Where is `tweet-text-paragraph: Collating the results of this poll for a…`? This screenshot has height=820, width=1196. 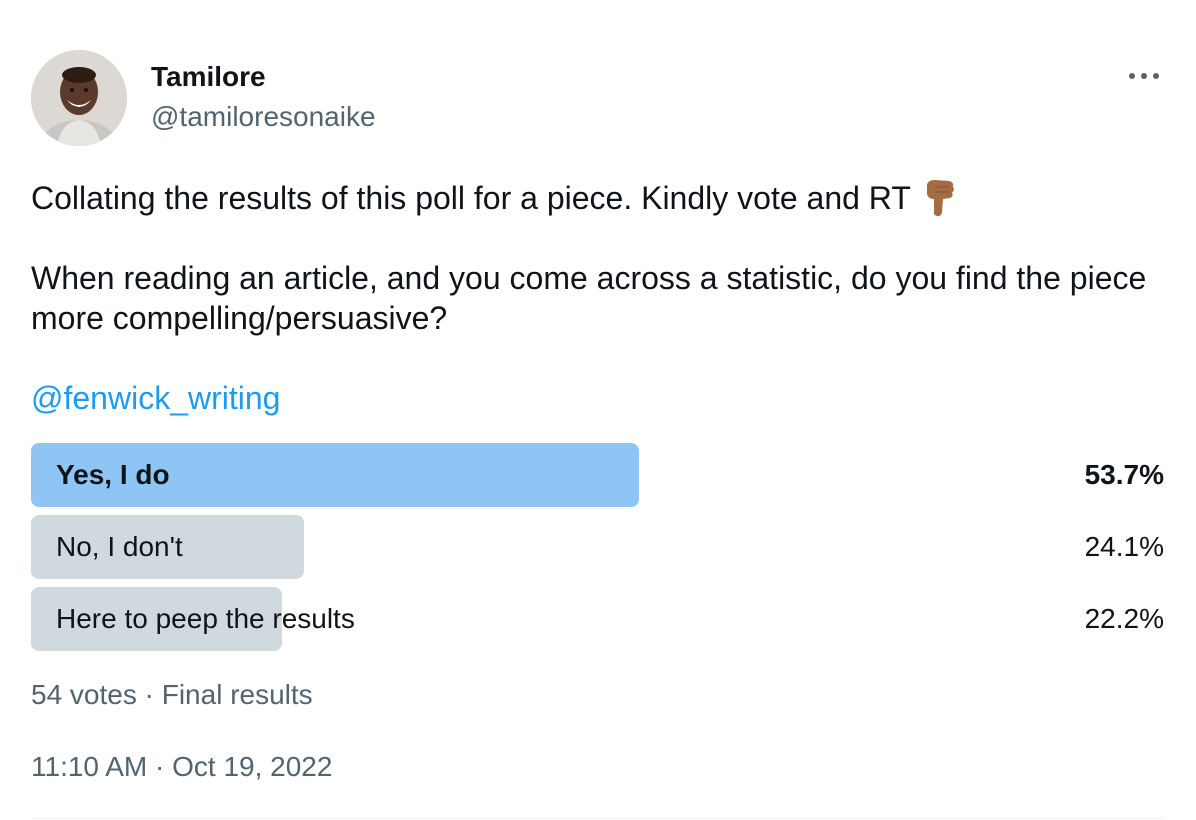 tweet-text-paragraph: Collating the results of this poll for a… is located at coordinates (598, 198).